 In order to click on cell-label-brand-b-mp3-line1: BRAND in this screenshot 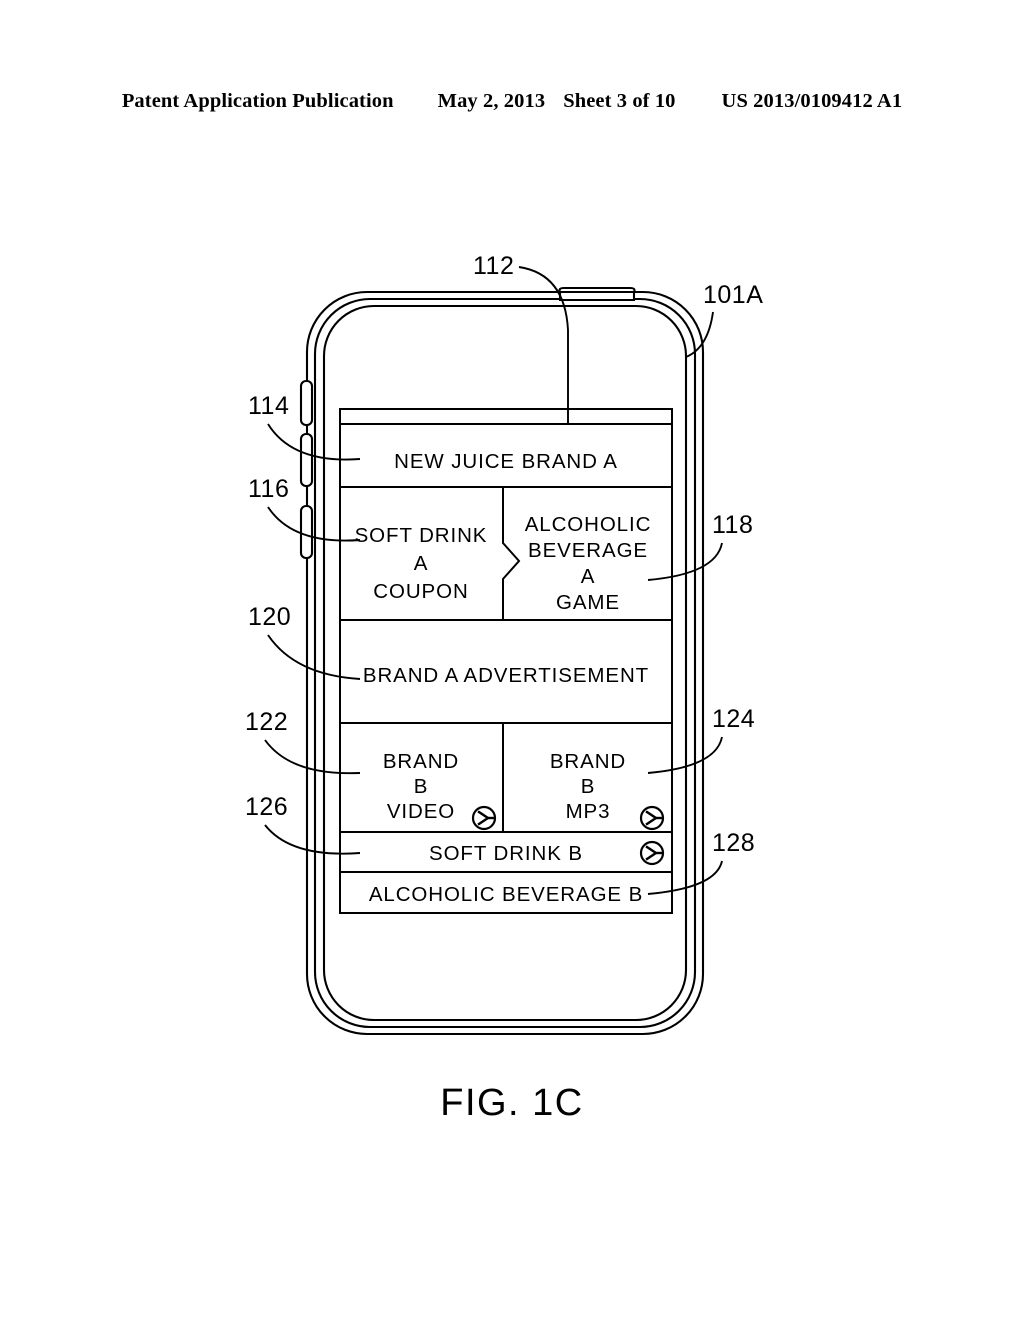, I will do `click(588, 761)`.